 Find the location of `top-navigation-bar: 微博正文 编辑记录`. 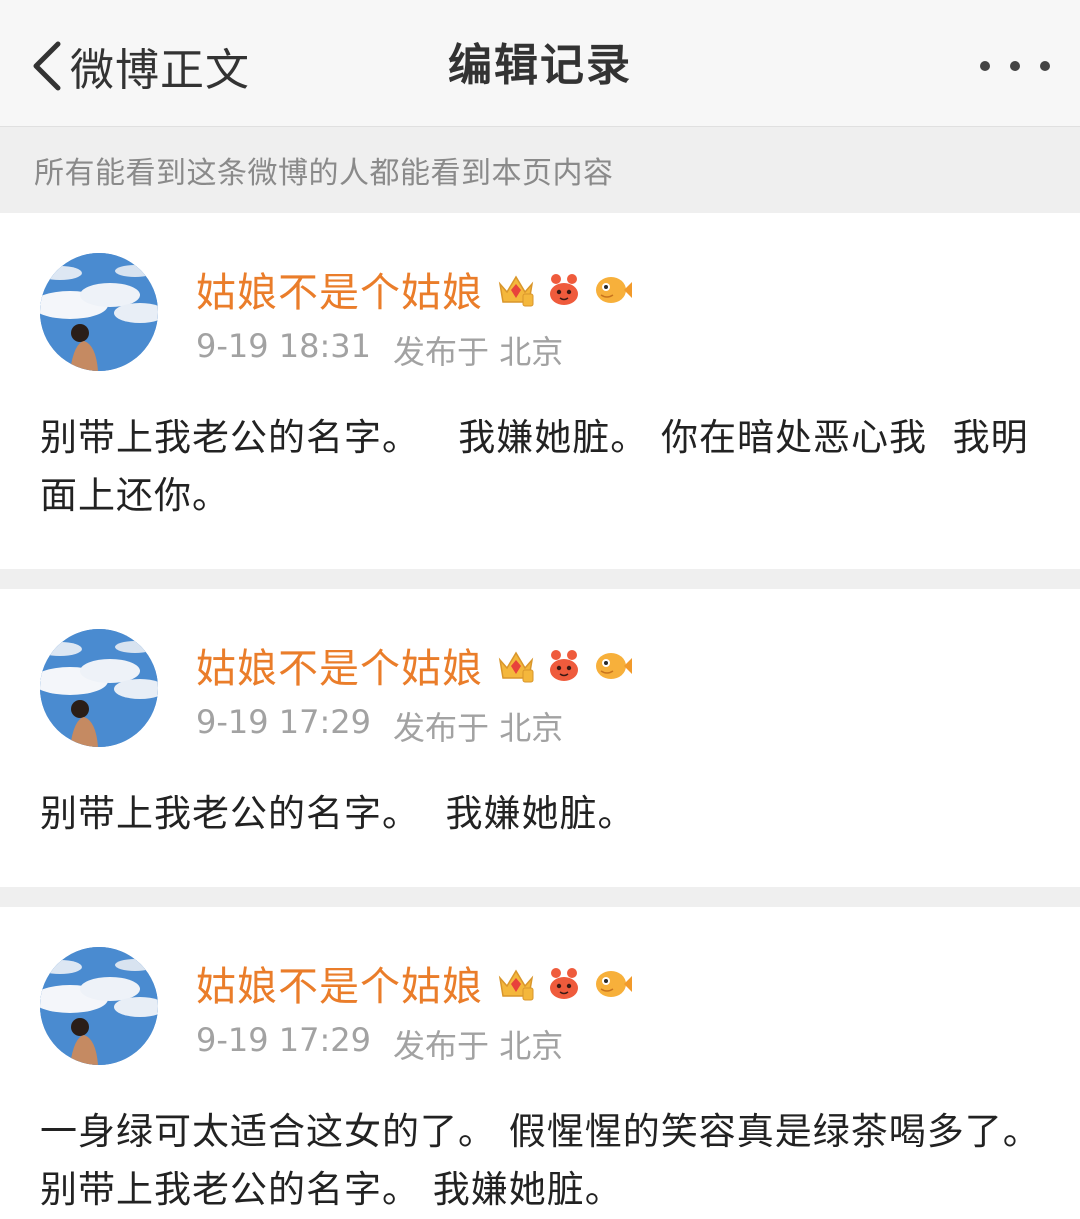

top-navigation-bar: 微博正文 编辑记录 is located at coordinates (540, 63).